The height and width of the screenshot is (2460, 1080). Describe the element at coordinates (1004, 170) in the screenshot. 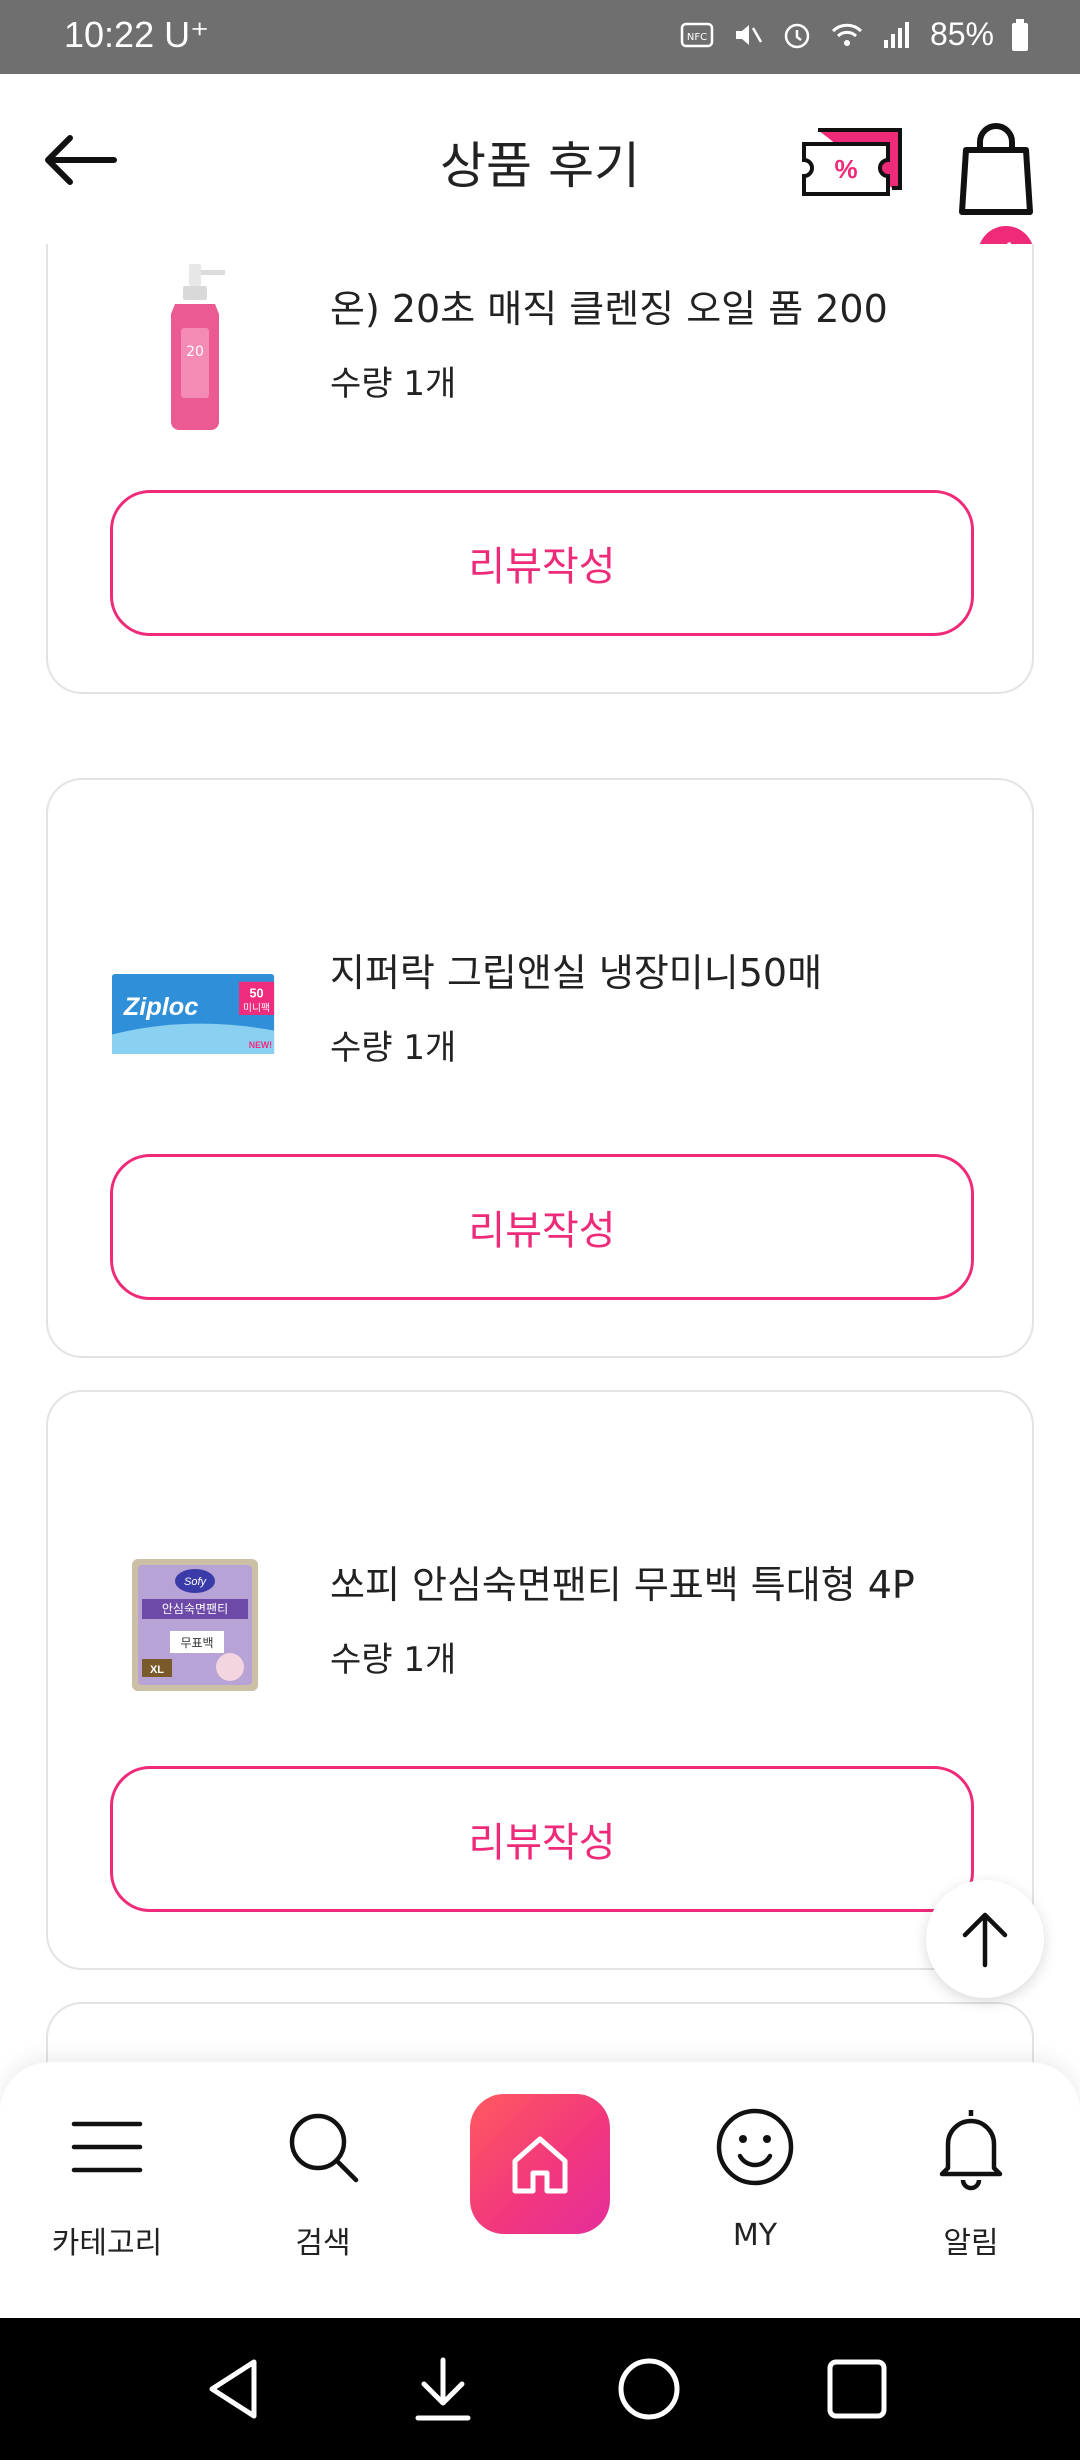

I see `shopping-bag-icon` at that location.